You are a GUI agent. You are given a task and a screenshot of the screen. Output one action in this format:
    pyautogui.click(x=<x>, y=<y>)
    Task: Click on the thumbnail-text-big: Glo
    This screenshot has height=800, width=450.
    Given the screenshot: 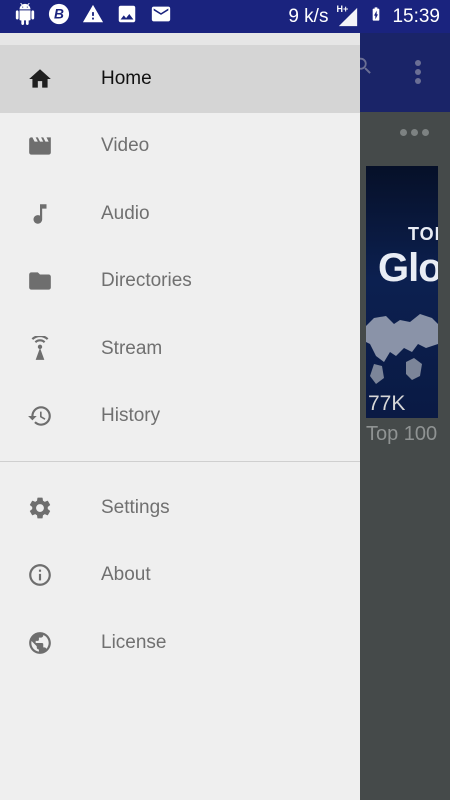 What is the action you would take?
    pyautogui.click(x=408, y=268)
    